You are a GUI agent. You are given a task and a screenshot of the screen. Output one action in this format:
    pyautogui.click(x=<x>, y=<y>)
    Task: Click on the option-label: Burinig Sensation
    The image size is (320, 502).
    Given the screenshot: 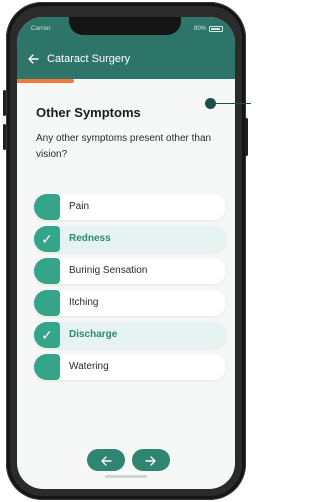 What is the action you would take?
    pyautogui.click(x=108, y=270)
    